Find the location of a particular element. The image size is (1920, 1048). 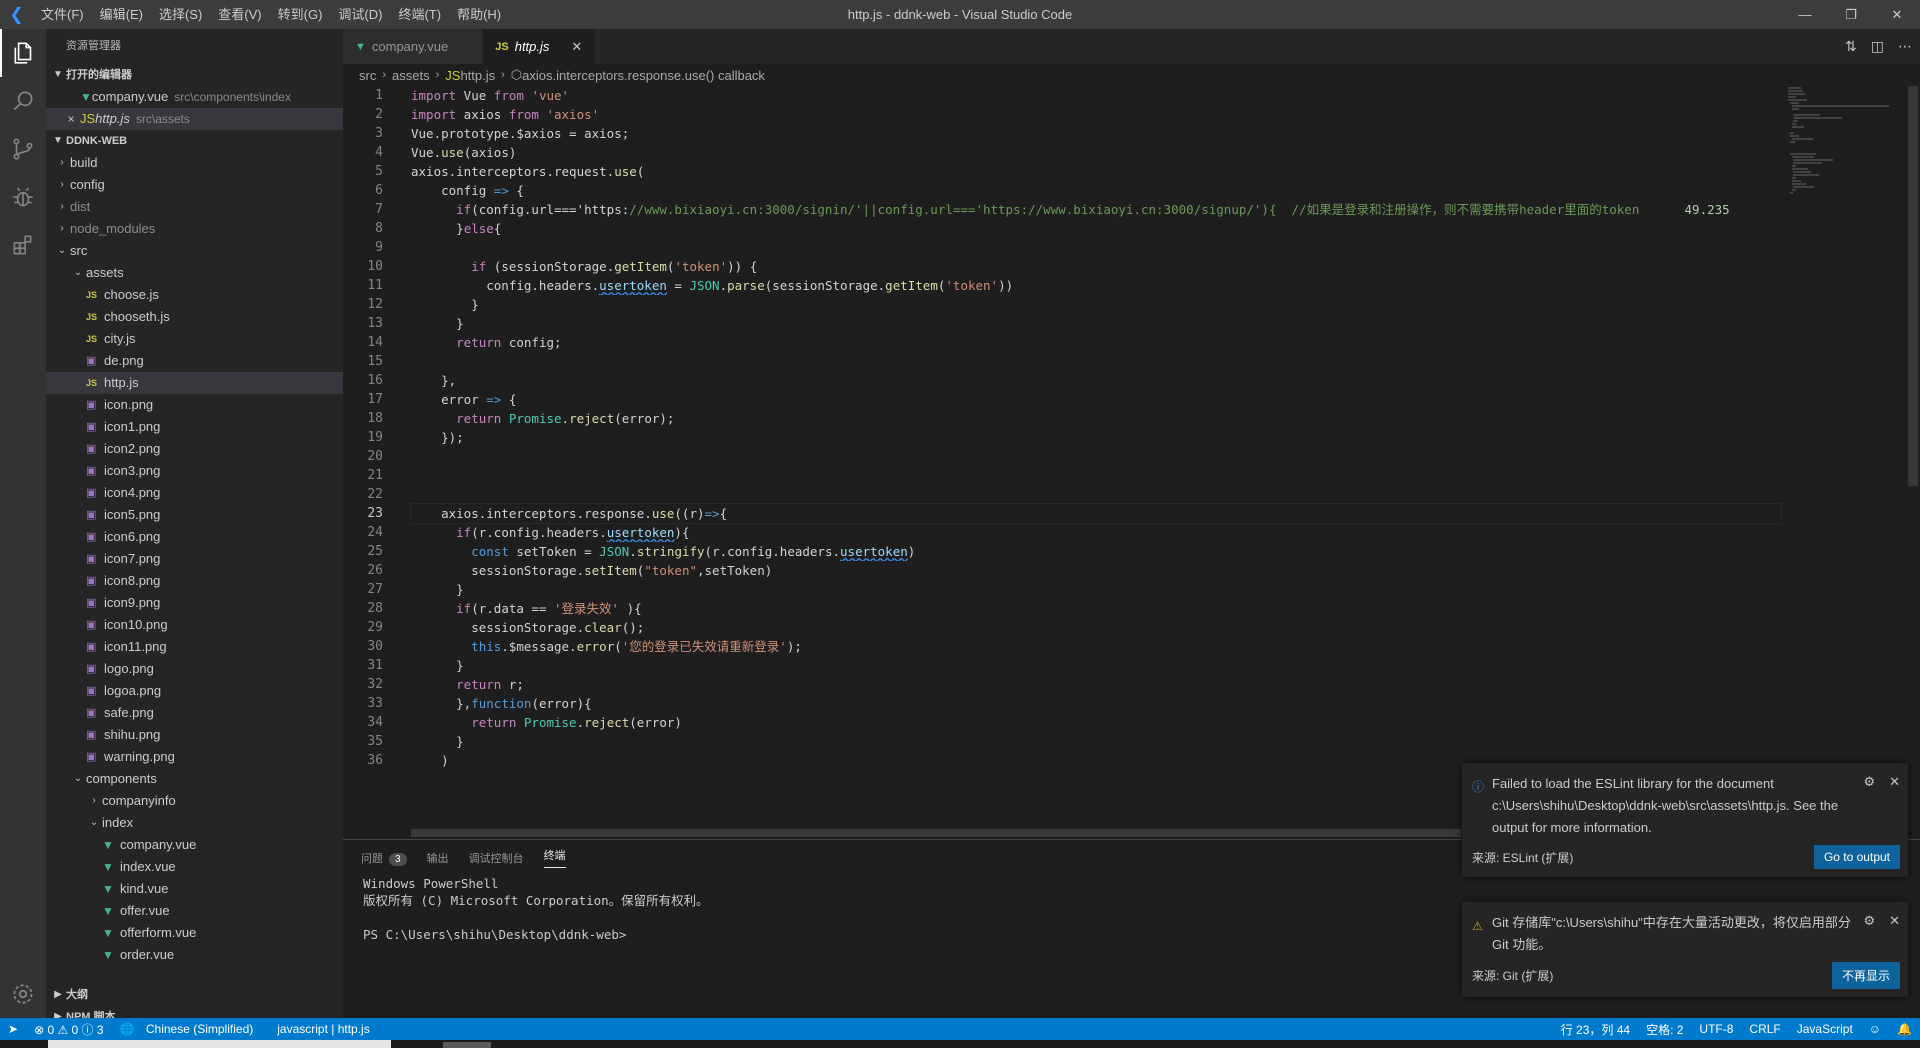

file-item: ▼ order.vue is located at coordinates (194, 955).